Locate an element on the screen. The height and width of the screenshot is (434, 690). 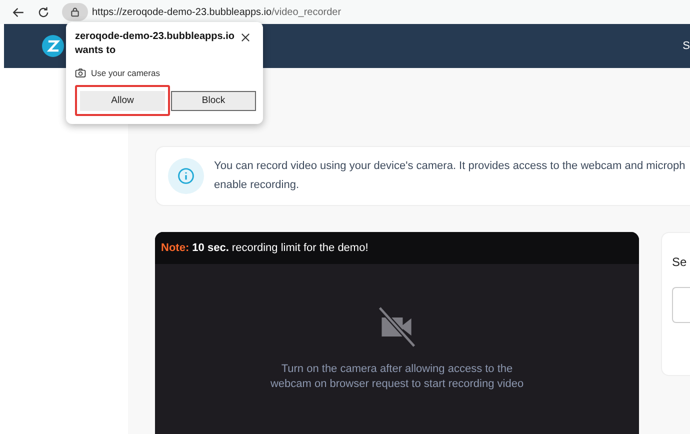
permission-prompt: zeroqode-demo-23.bubbleapps.io wants to is located at coordinates (154, 44).